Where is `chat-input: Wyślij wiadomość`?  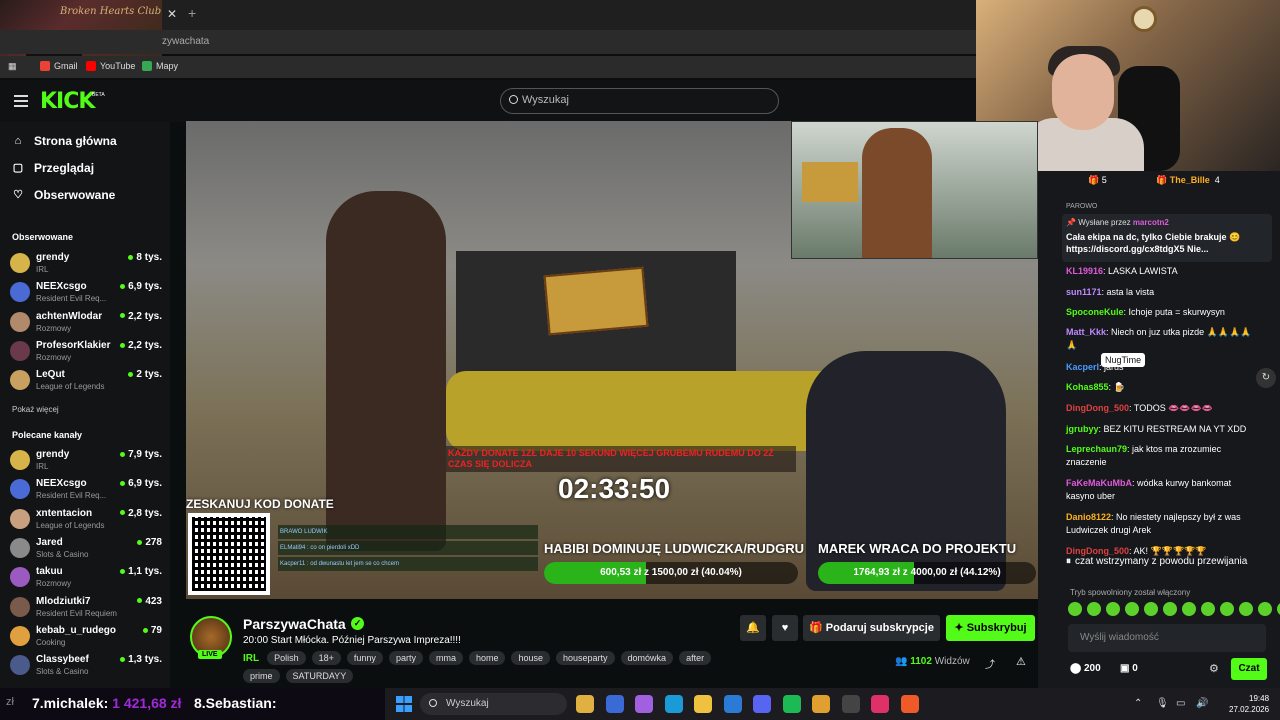
chat-input: Wyślij wiadomość is located at coordinates (1167, 638).